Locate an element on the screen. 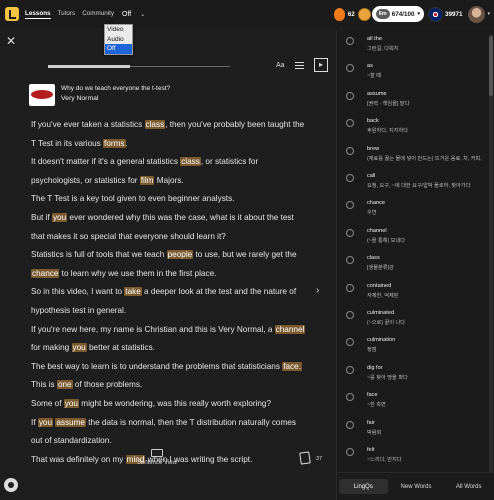  vocab-item: fair 박람회 is located at coordinates (414, 432).